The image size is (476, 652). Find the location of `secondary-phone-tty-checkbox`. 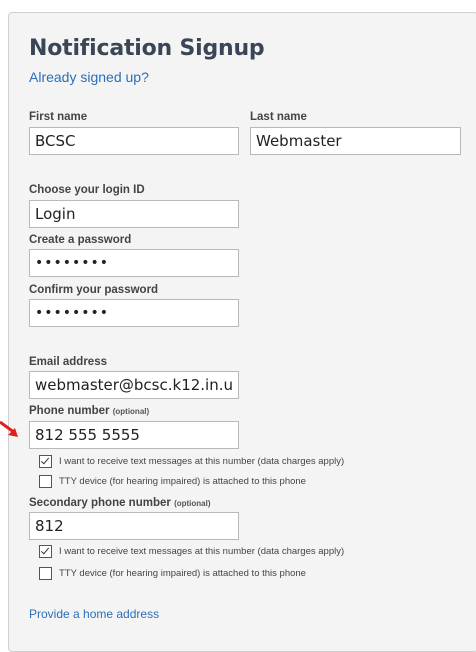

secondary-phone-tty-checkbox is located at coordinates (45, 573).